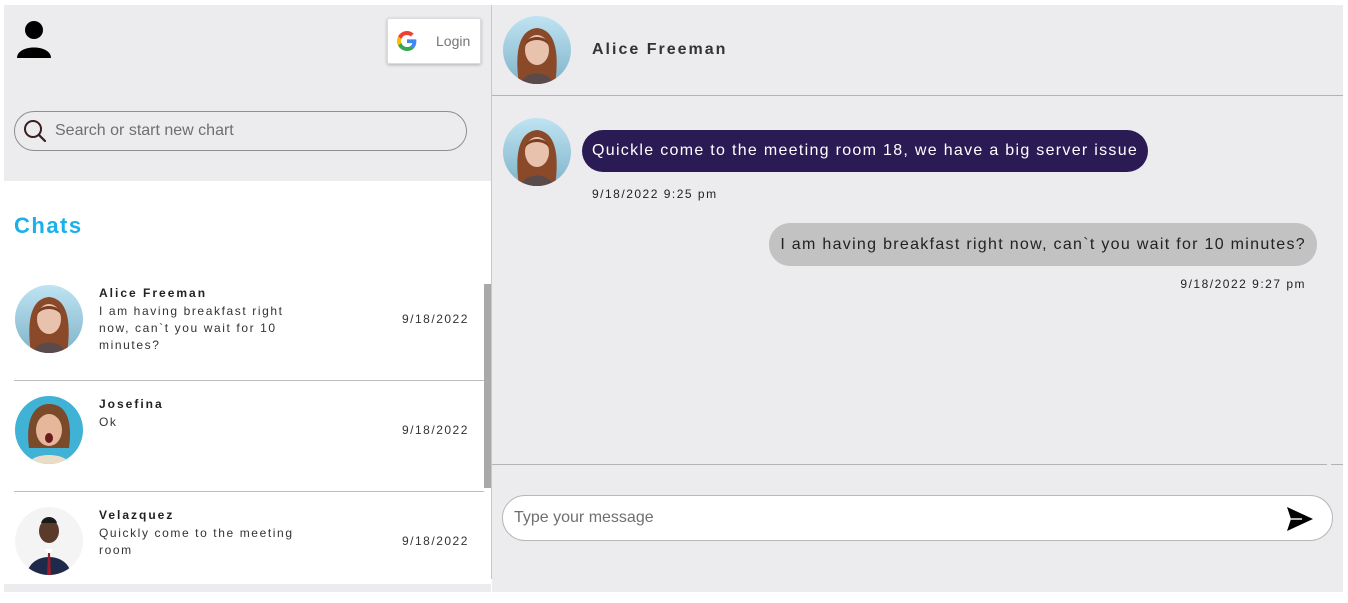 Image resolution: width=1348 pixels, height=603 pixels. I want to click on sidebar-bottom-strip, so click(247, 588).